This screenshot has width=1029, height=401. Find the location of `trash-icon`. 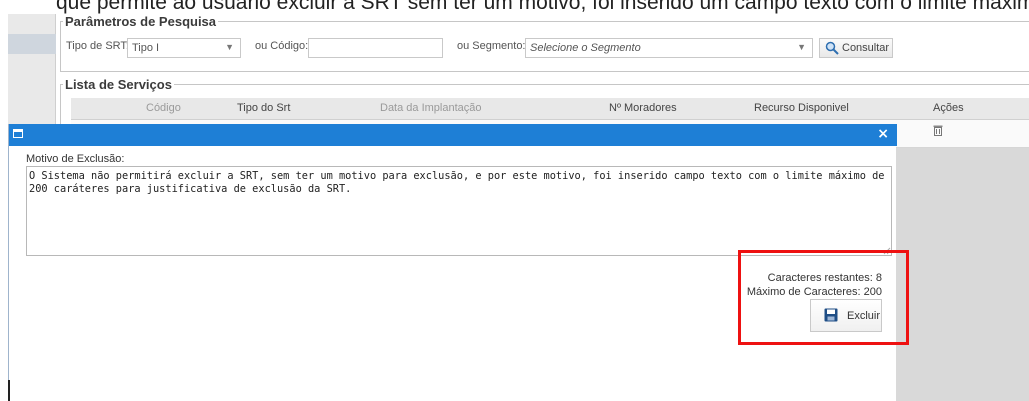

trash-icon is located at coordinates (938, 130).